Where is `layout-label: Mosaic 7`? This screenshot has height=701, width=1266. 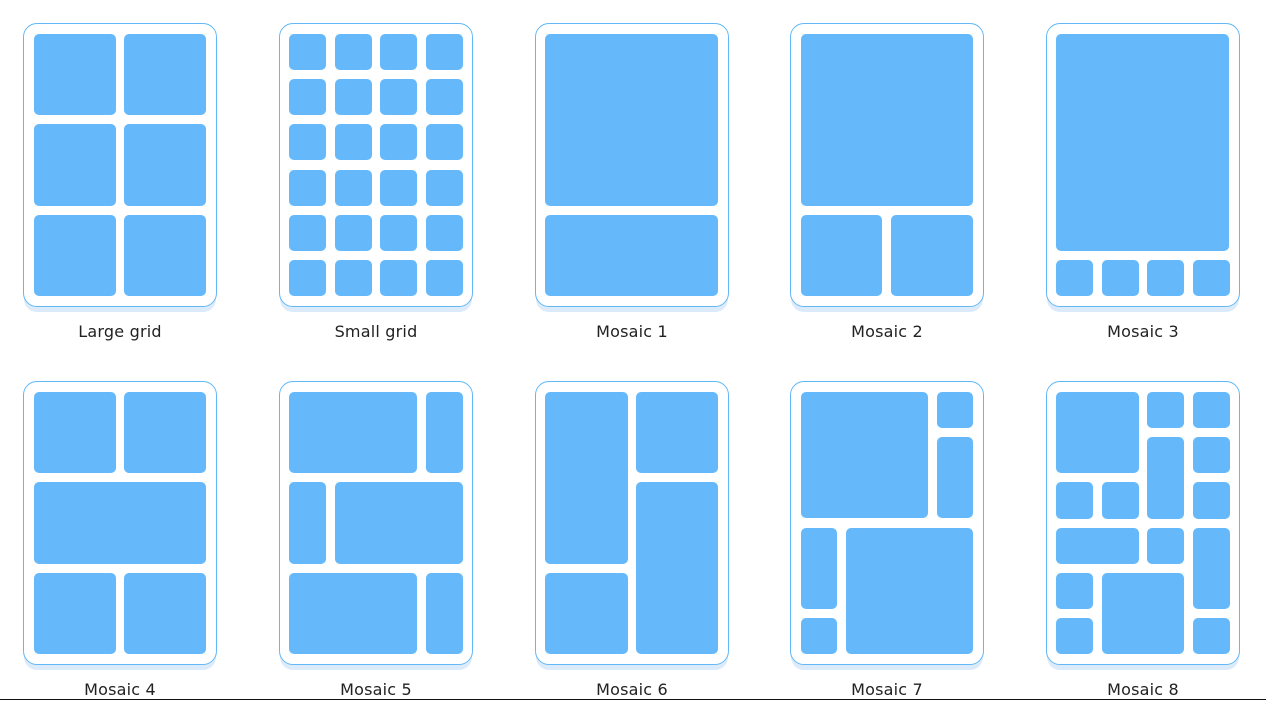
layout-label: Mosaic 7 is located at coordinates (887, 689).